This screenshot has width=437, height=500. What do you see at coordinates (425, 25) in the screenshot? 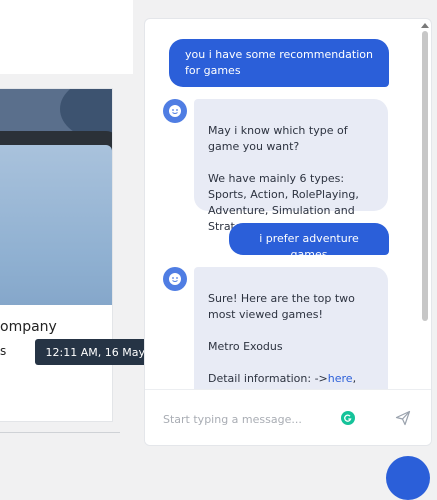
I see `scroll-up-arrow-icon` at bounding box center [425, 25].